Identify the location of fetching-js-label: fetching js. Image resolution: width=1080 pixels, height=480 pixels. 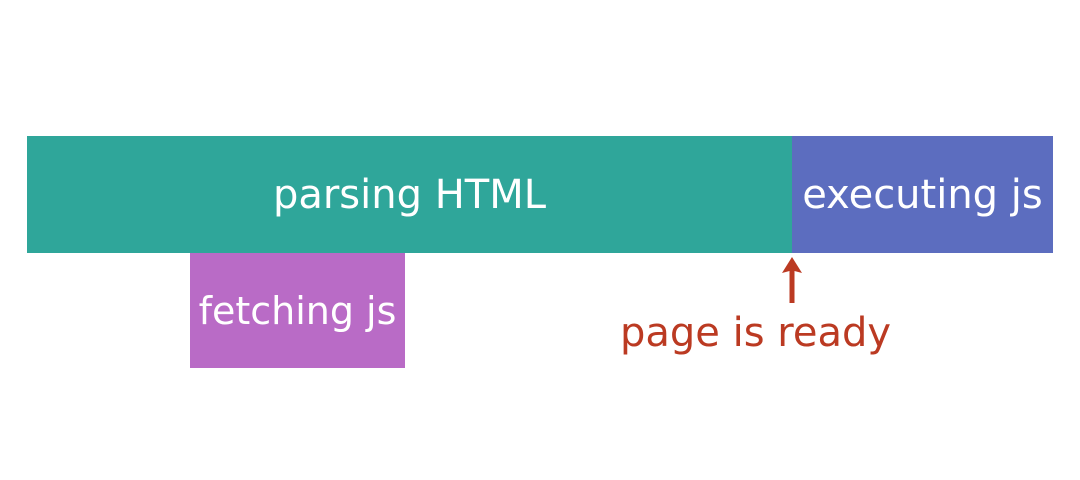
(297, 310).